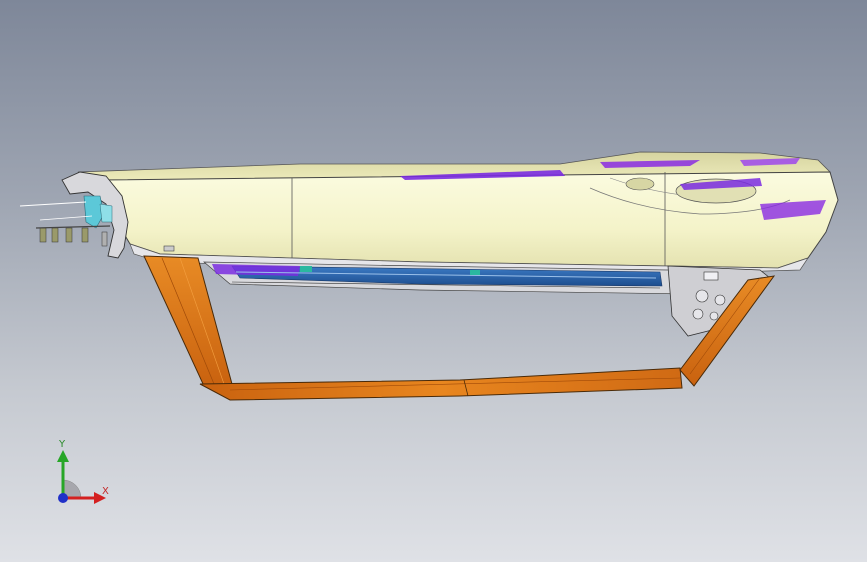 The width and height of the screenshot is (867, 562). What do you see at coordinates (63, 498) in the screenshot?
I see `z-axis-dot-icon` at bounding box center [63, 498].